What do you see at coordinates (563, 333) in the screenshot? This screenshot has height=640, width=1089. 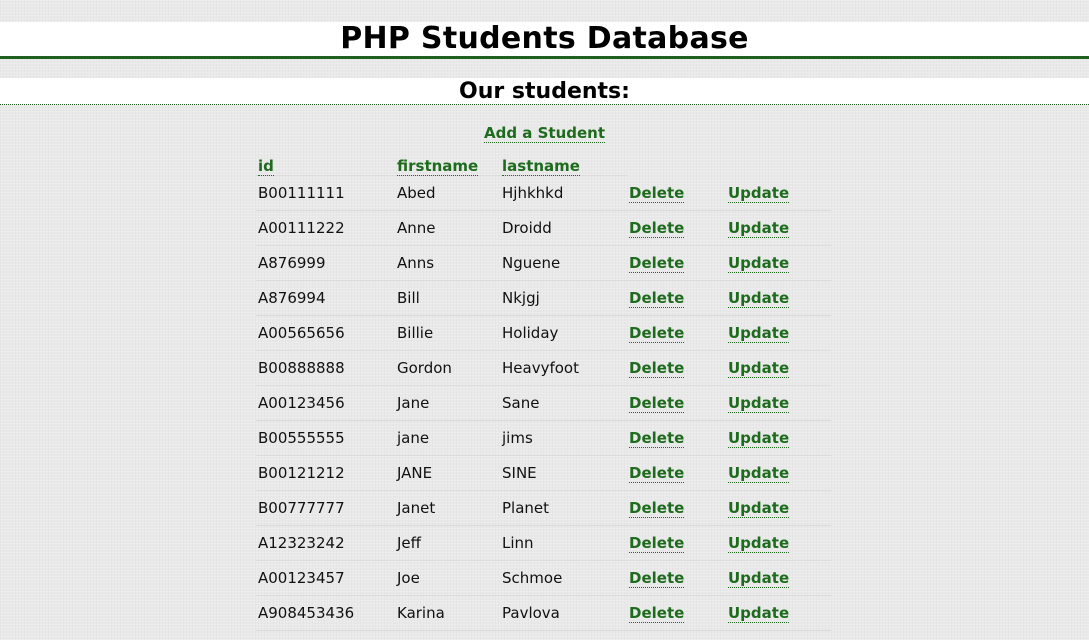 I see `student-lastname-cell: Holiday` at bounding box center [563, 333].